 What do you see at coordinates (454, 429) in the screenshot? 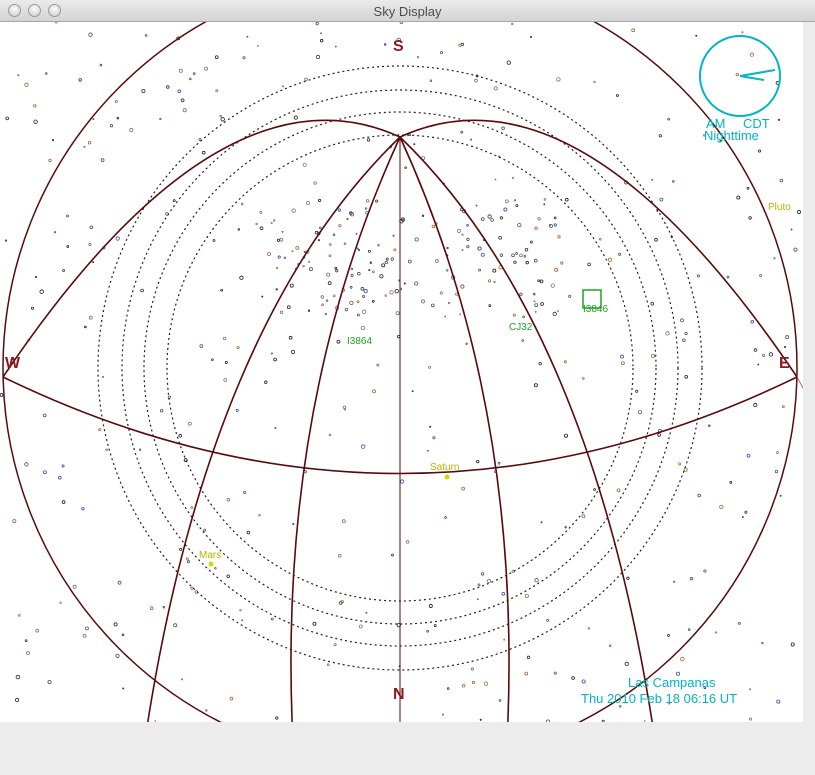
I see `hour-circle` at bounding box center [454, 429].